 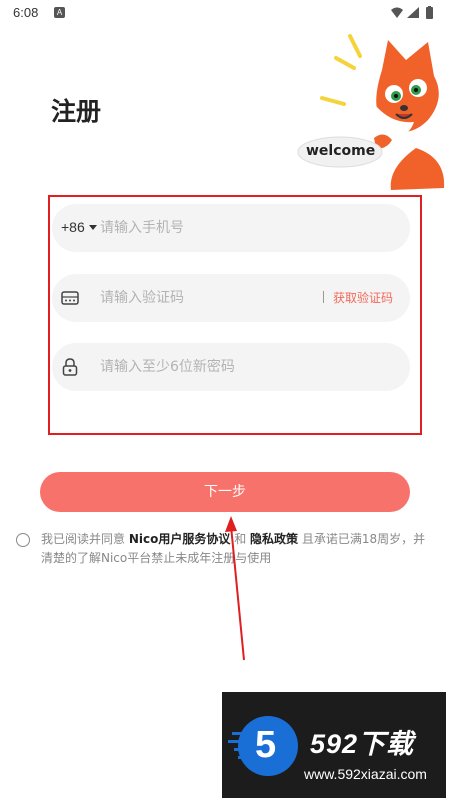 I want to click on verification-code-input, so click(x=205, y=298).